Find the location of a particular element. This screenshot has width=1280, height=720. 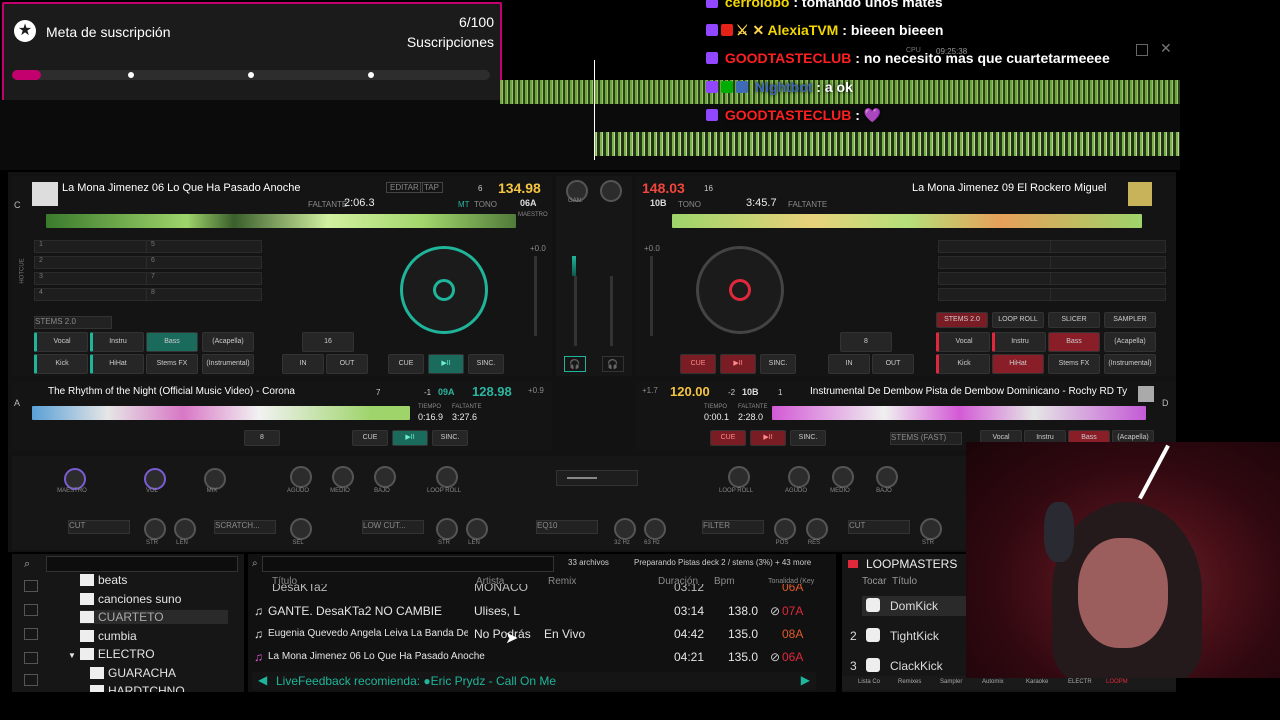

sample-row: DomKick is located at coordinates (922, 606).